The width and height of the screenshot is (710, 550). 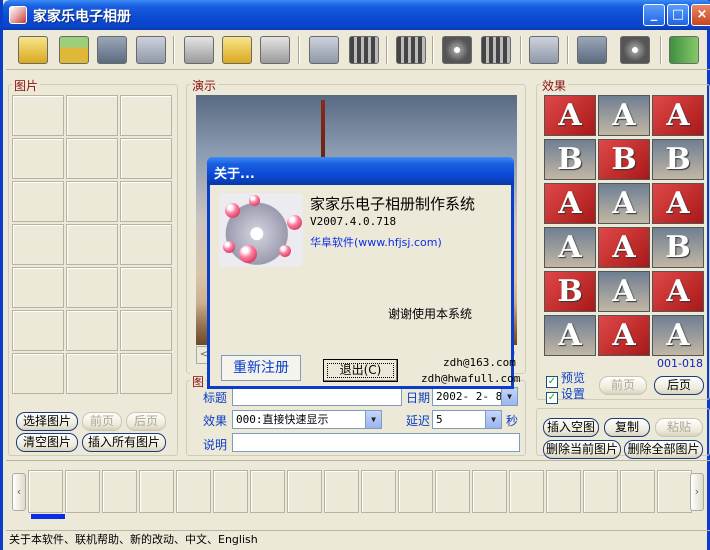 I want to click on select-pictures-button: 选择图片, so click(x=47, y=421).